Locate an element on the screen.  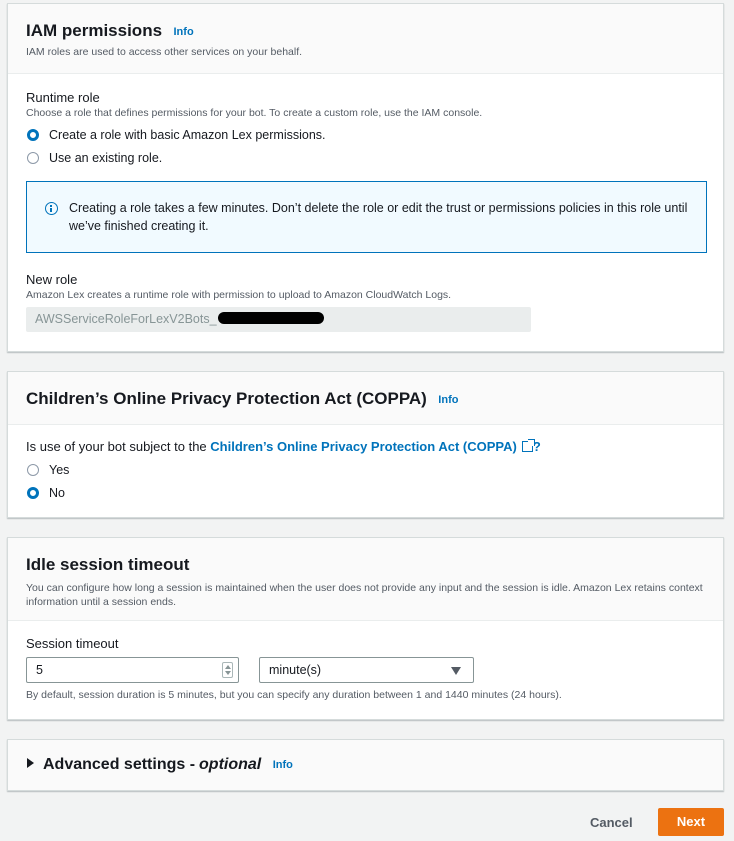
radio-coppa-no: No is located at coordinates (365, 492).